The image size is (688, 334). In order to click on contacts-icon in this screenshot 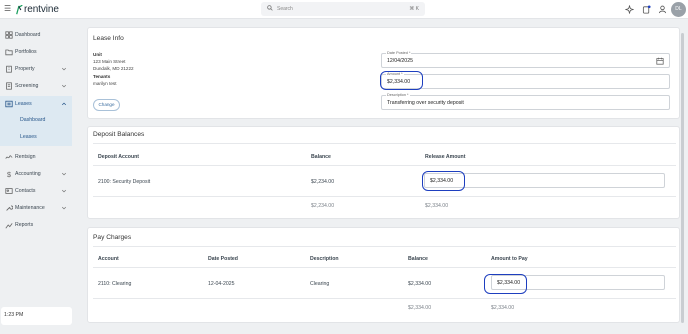, I will do `click(9, 191)`.